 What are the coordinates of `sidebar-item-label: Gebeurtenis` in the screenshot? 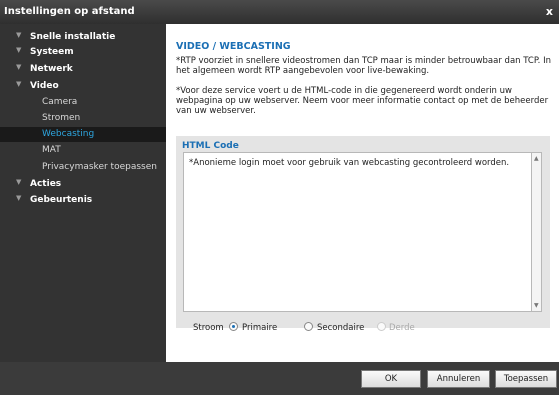 It's located at (61, 200).